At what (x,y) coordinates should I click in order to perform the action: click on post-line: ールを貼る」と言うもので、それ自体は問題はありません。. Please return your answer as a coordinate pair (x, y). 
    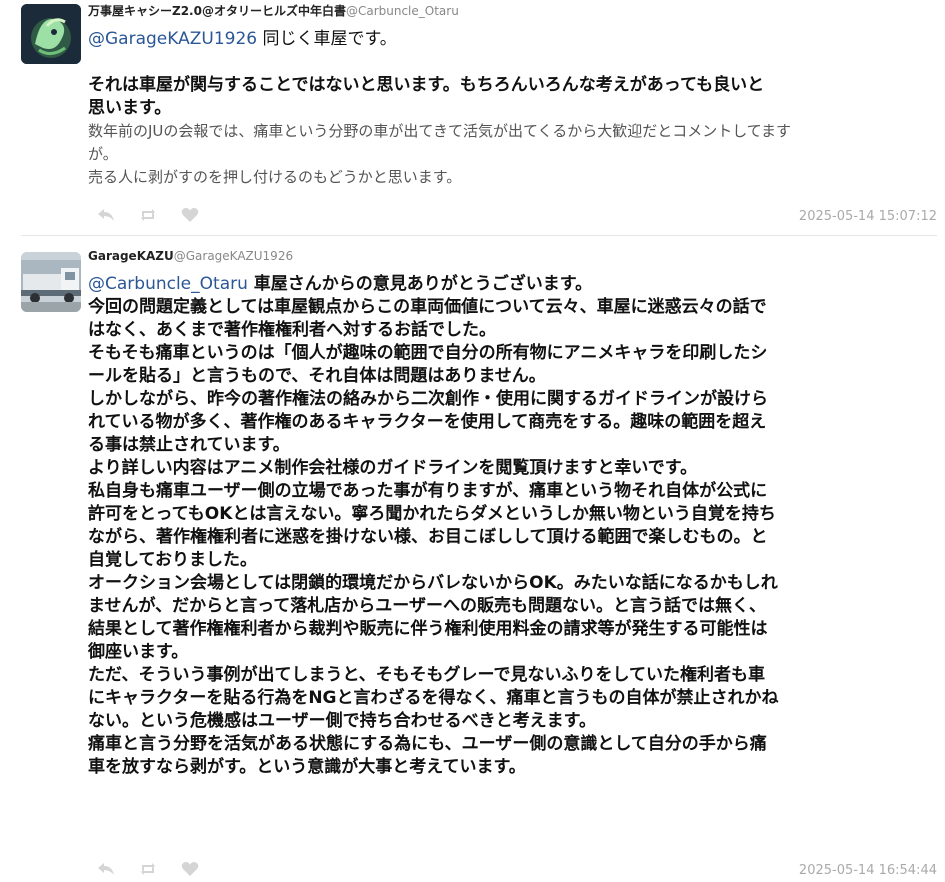
    Looking at the image, I should click on (317, 376).